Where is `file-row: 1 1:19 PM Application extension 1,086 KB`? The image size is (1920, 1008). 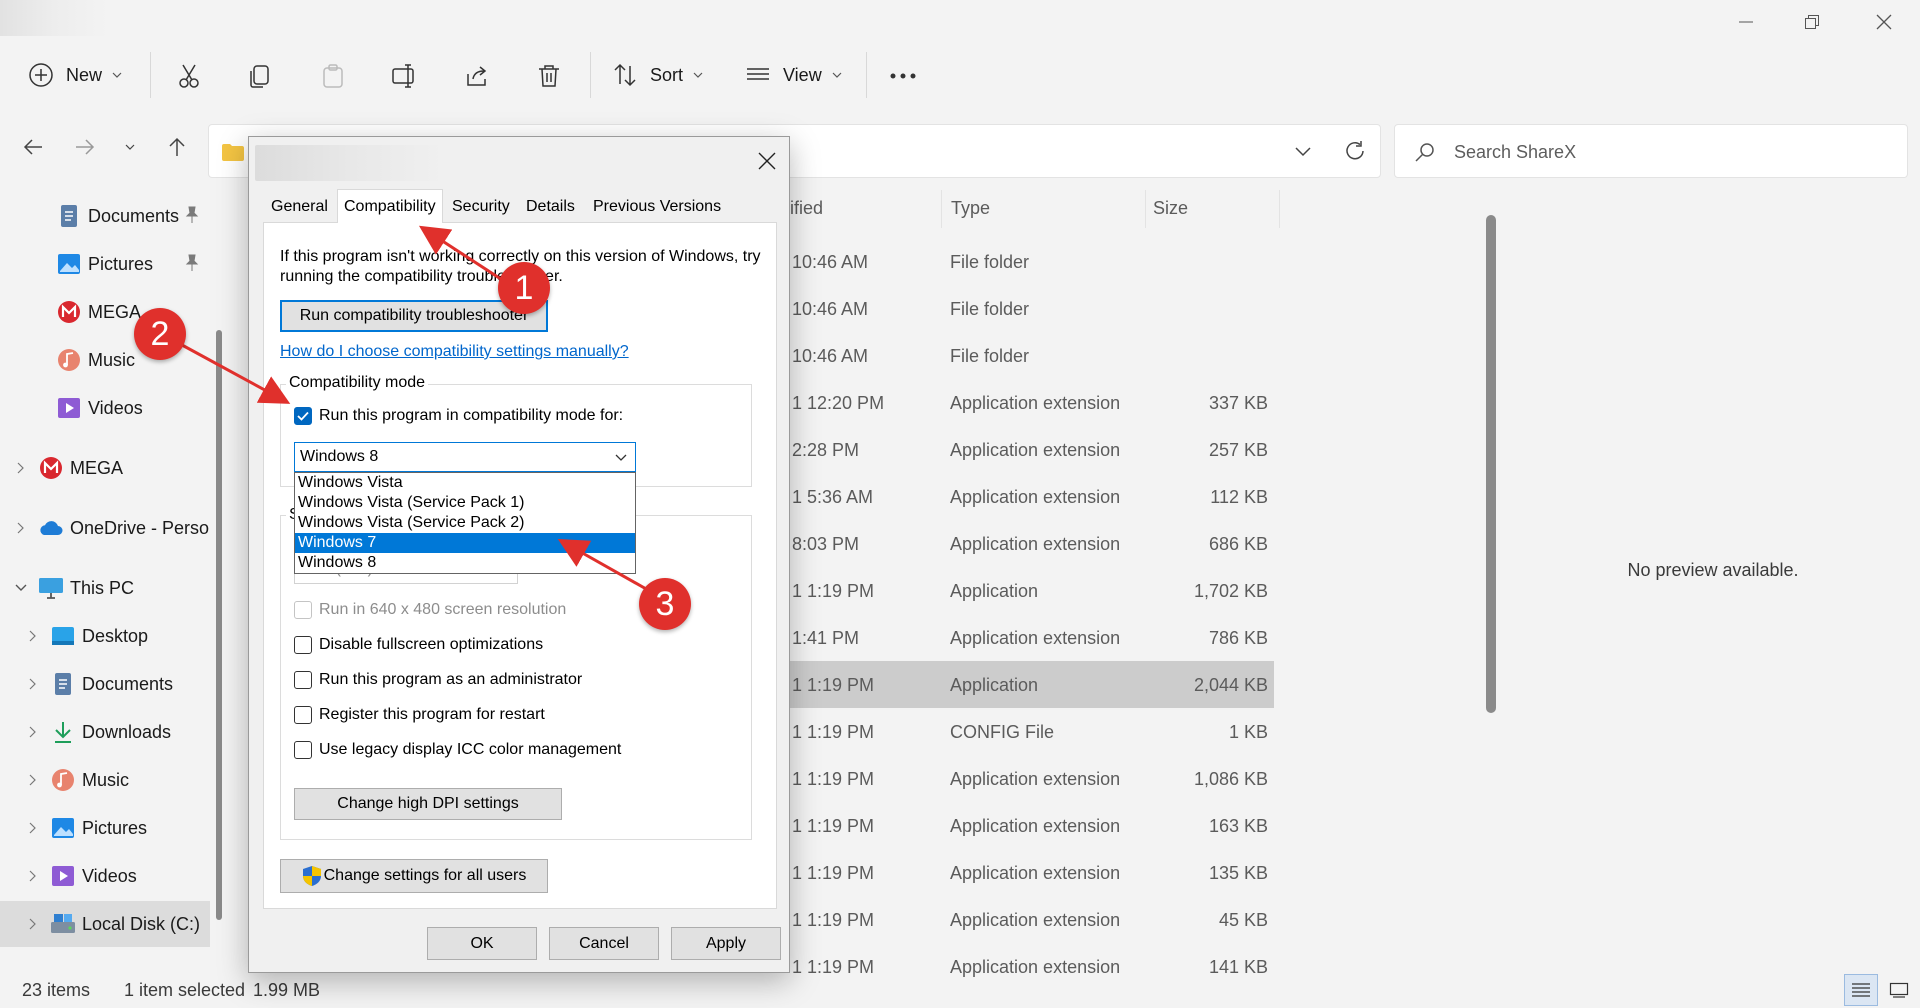
file-row: 1 1:19 PM Application extension 1,086 KB is located at coordinates (1031, 778).